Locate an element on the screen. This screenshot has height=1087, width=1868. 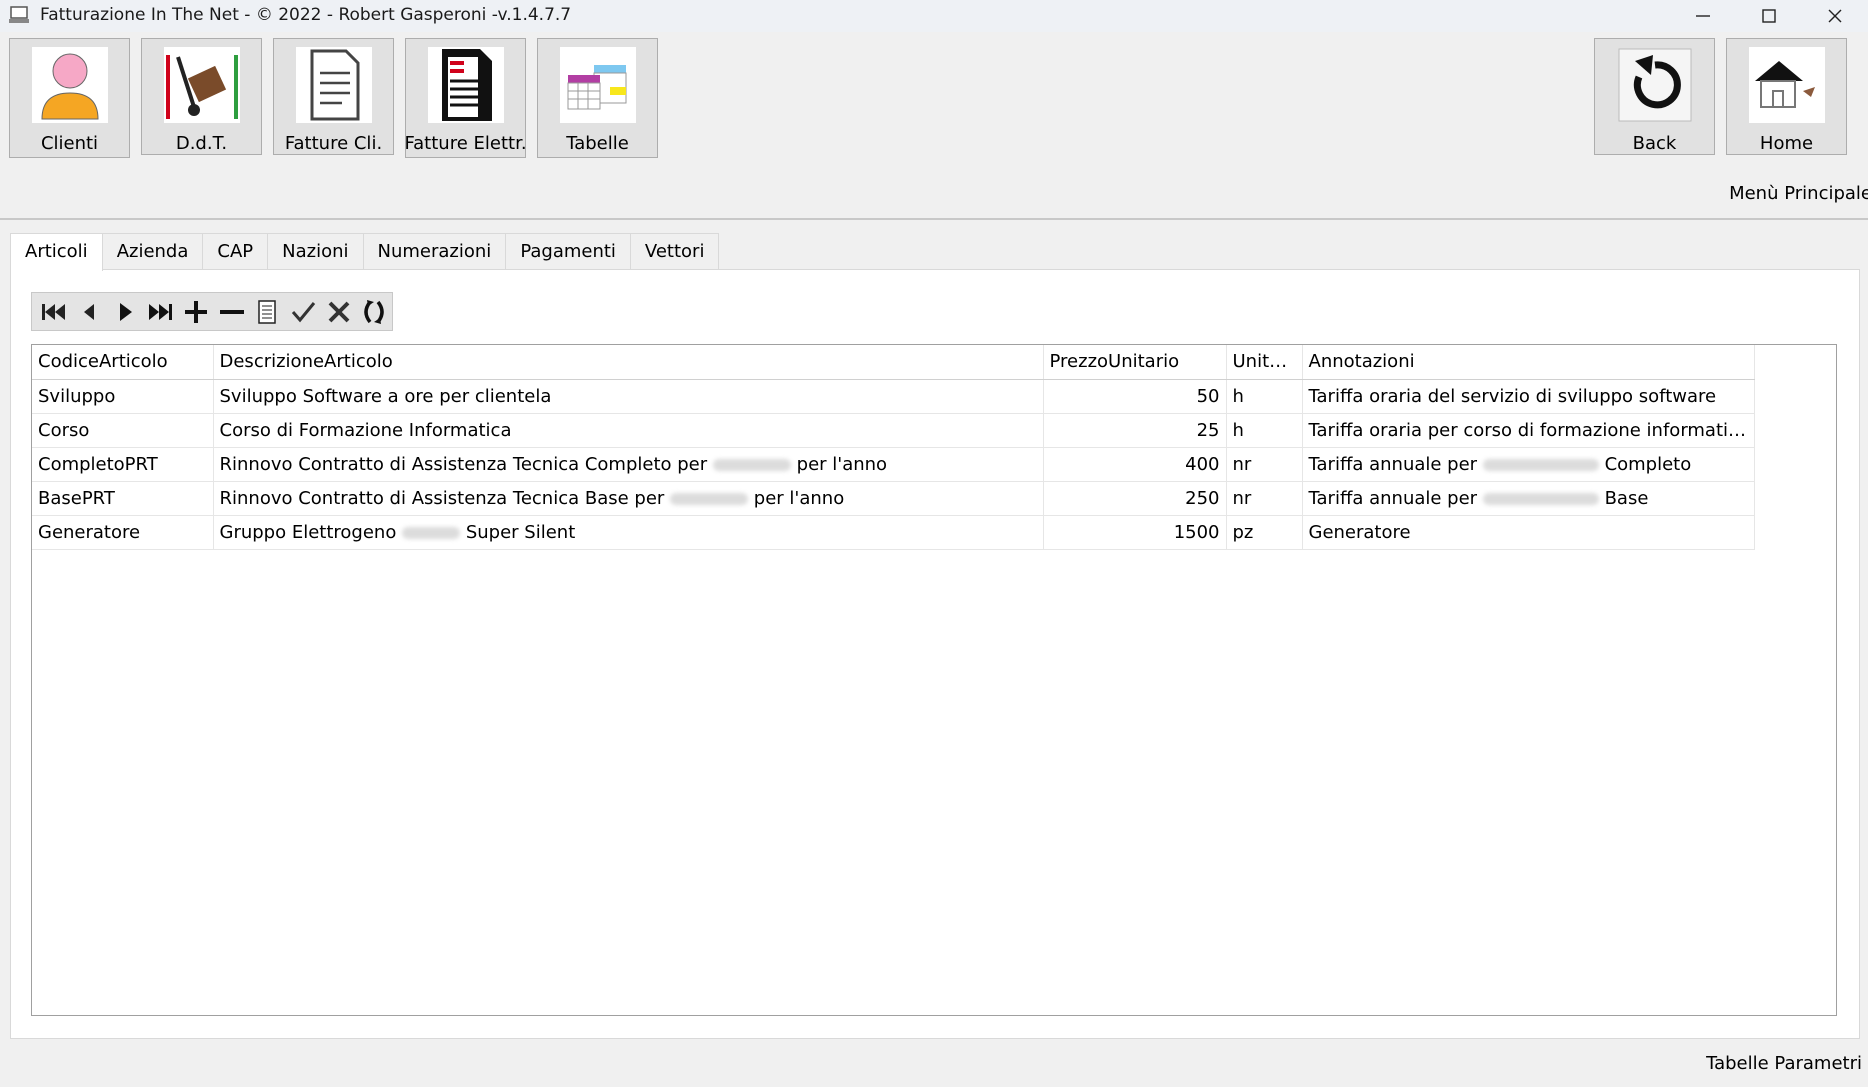
hand-truck-icon is located at coordinates (201, 85).